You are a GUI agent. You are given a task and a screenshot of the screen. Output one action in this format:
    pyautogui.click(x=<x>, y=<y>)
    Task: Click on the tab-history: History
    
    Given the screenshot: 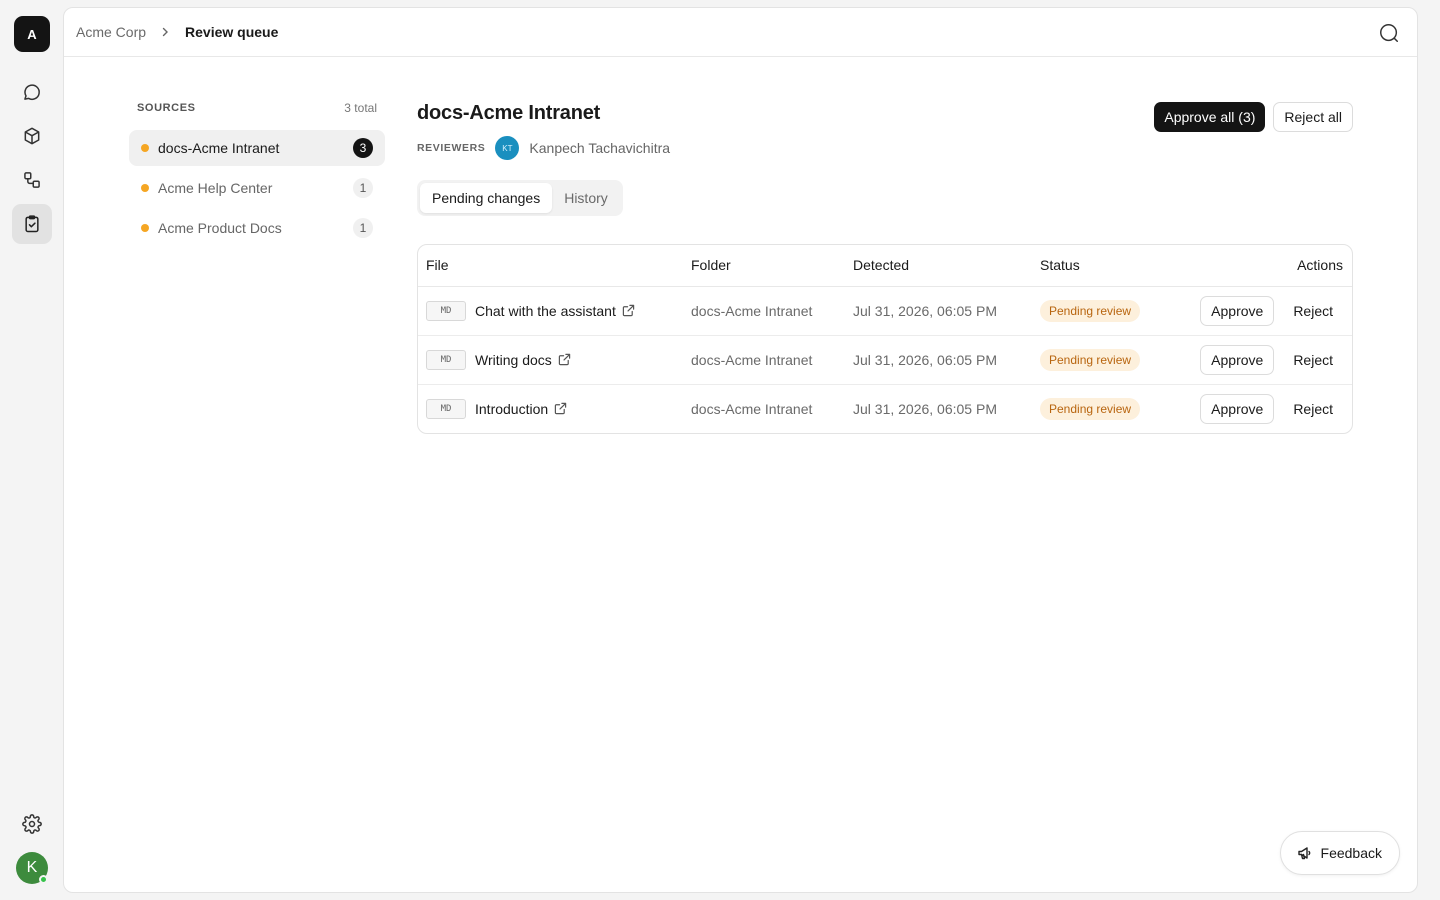 What is the action you would take?
    pyautogui.click(x=586, y=198)
    